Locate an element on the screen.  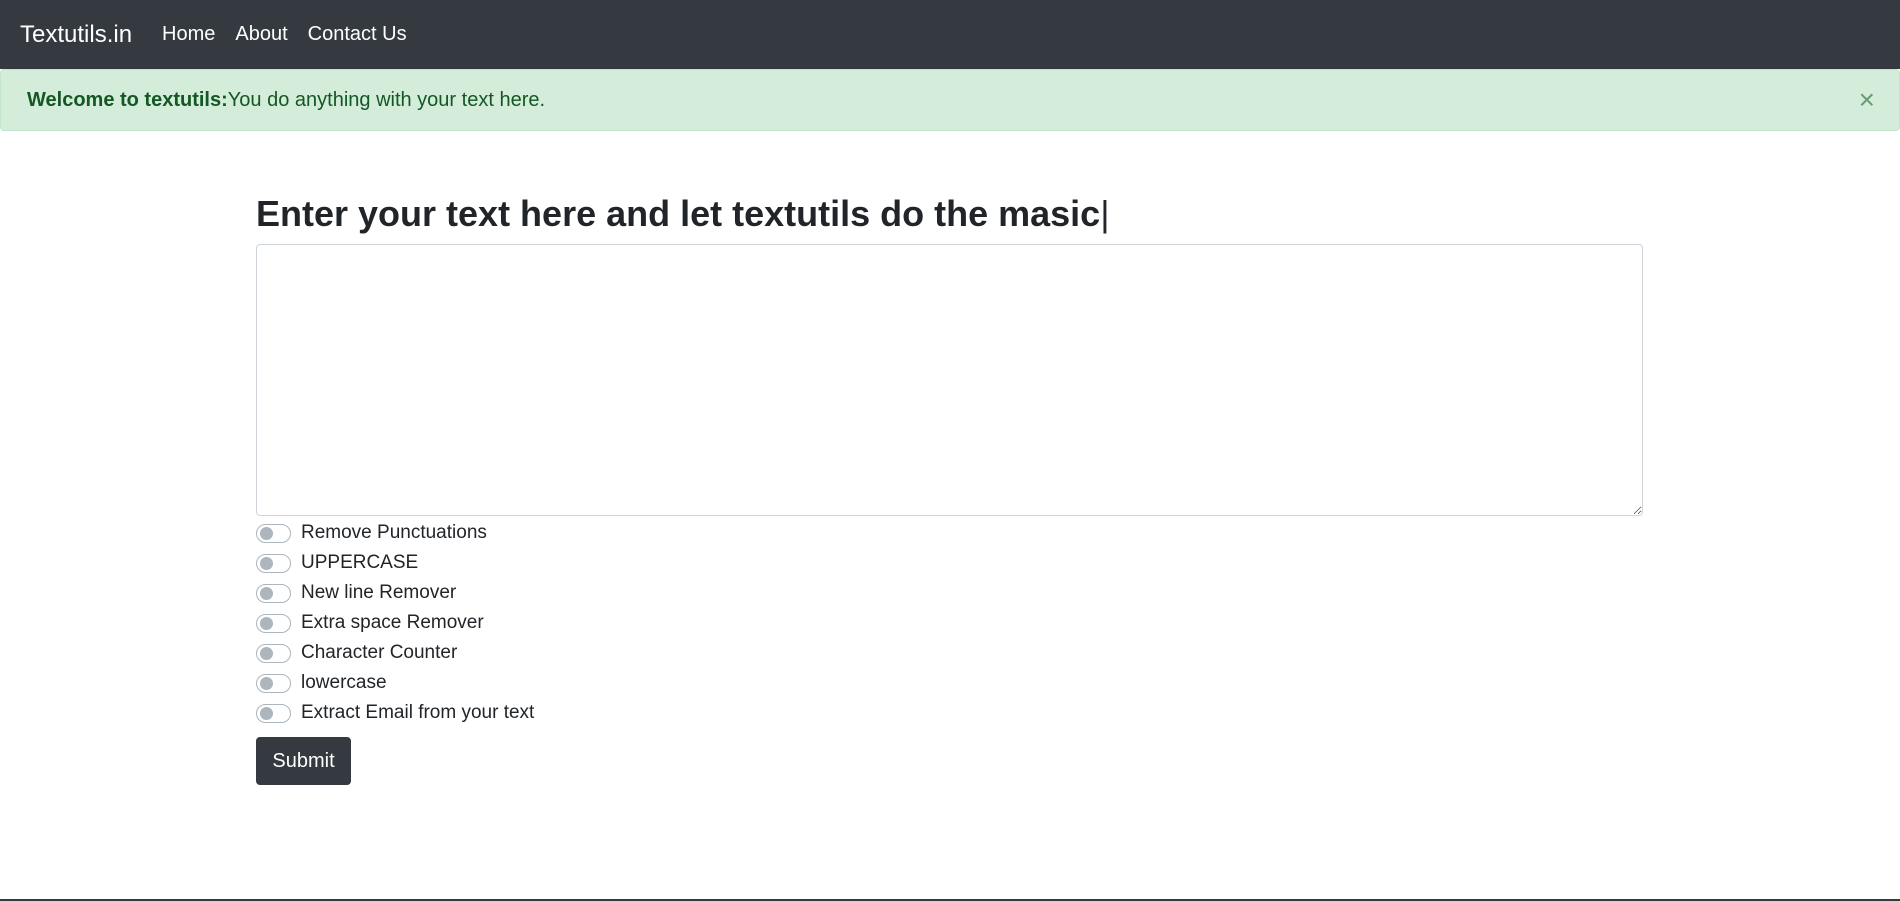
option-character-counter: Character Counter is located at coordinates (949, 653).